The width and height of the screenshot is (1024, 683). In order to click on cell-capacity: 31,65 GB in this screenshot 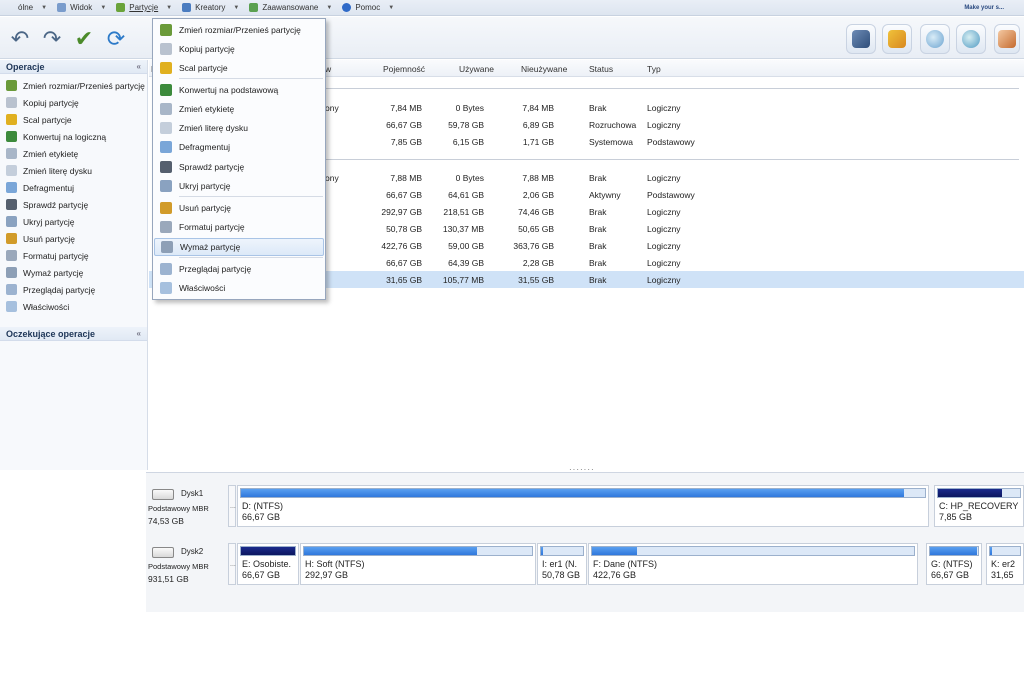, I will do `click(404, 280)`.